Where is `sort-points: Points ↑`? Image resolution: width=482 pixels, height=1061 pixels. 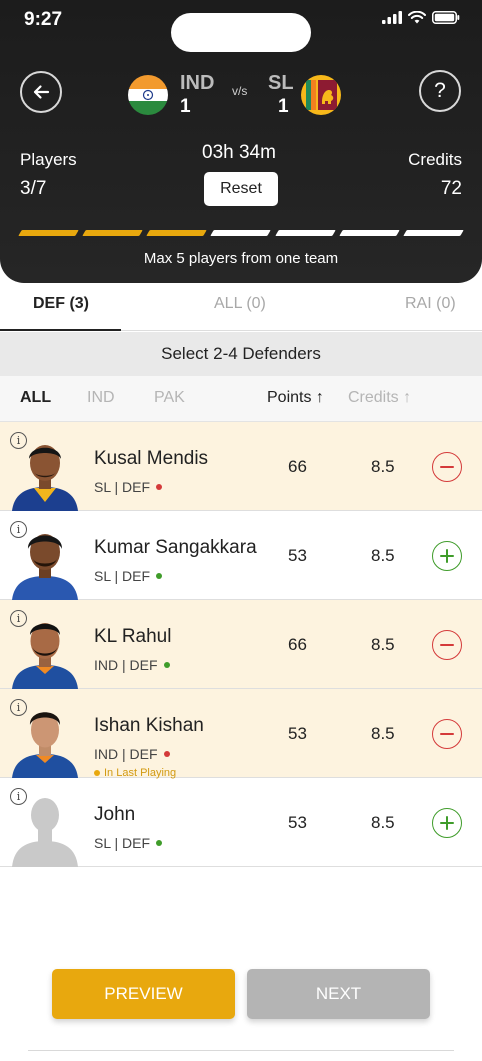 sort-points: Points ↑ is located at coordinates (295, 398).